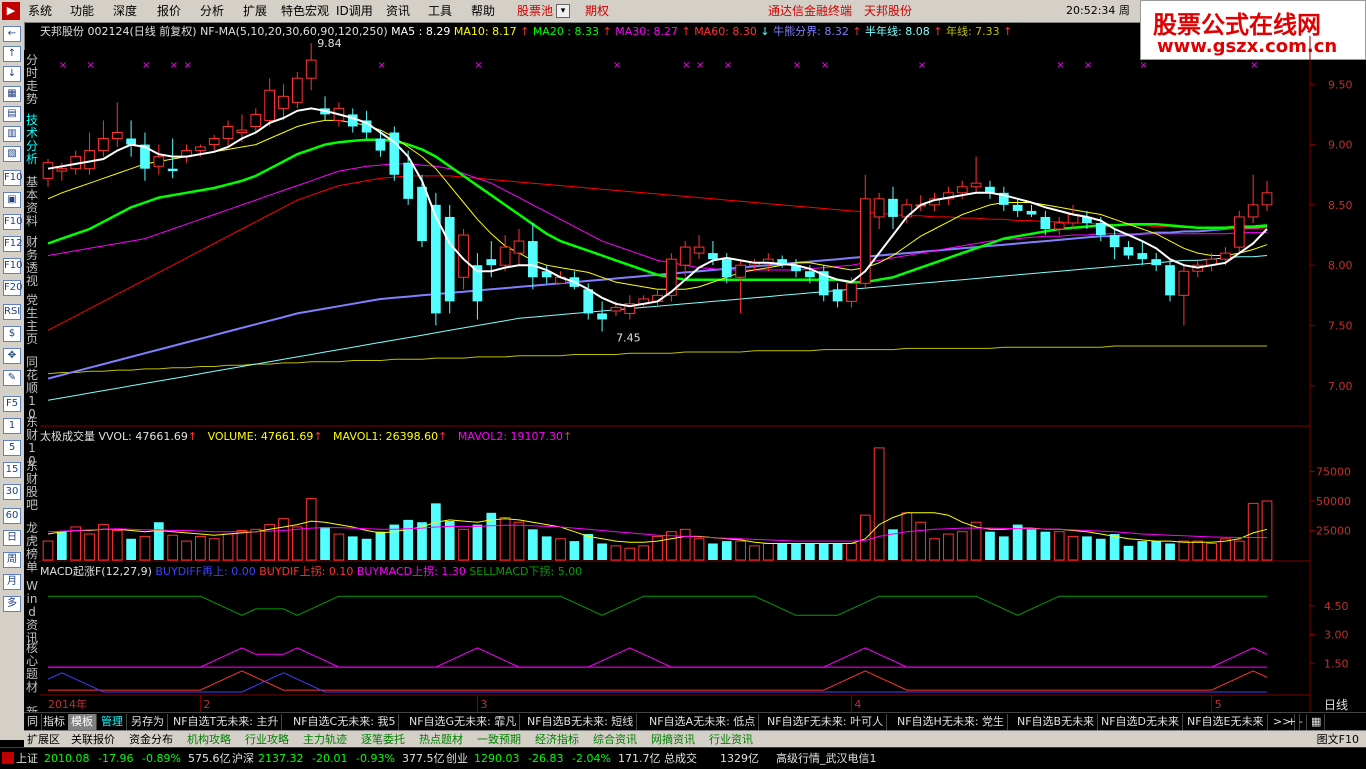  What do you see at coordinates (1301, 722) in the screenshot?
I see `template-tab-17: -` at bounding box center [1301, 722].